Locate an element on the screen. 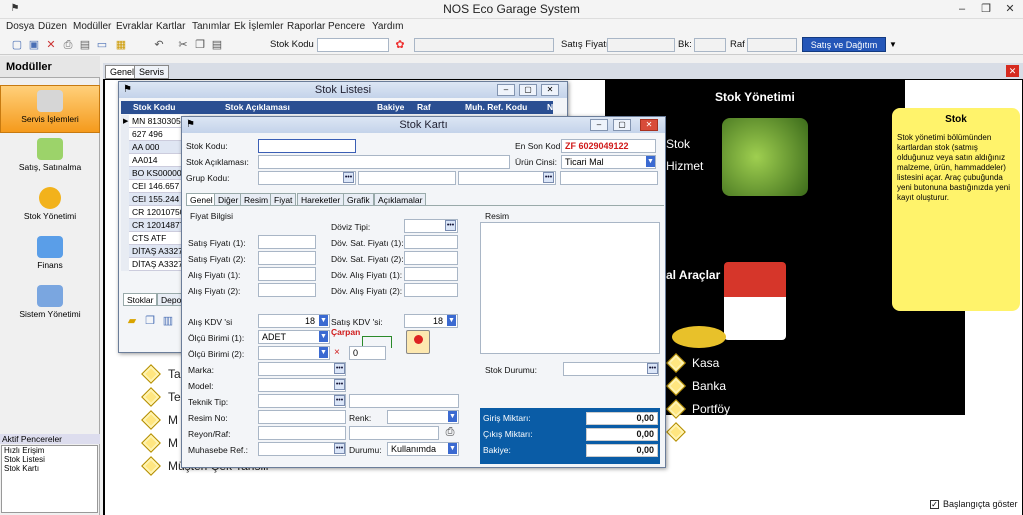 This screenshot has width=1023, height=515. stok-aciklamasi-input is located at coordinates (384, 162).